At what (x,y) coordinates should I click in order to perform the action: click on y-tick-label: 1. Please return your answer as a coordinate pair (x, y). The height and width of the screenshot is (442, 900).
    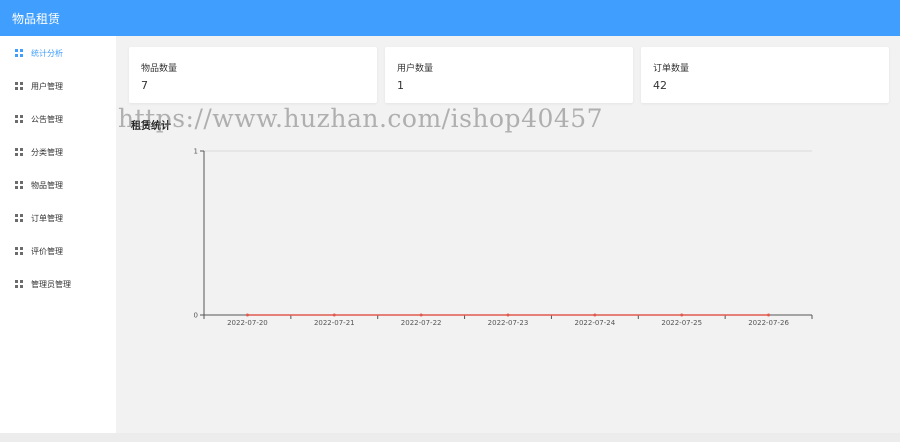
    Looking at the image, I should click on (196, 152).